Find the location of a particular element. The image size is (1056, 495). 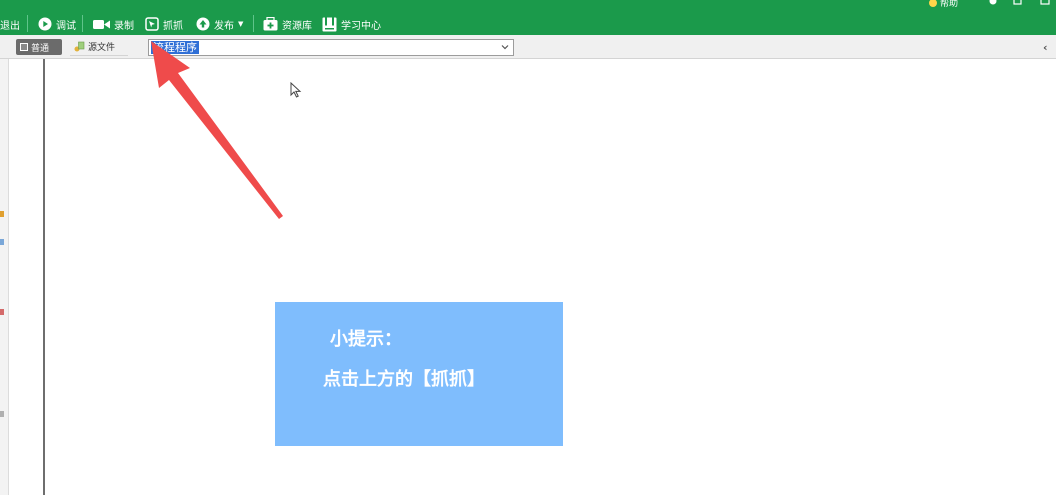

tip-title: 小提示： is located at coordinates (366, 339).